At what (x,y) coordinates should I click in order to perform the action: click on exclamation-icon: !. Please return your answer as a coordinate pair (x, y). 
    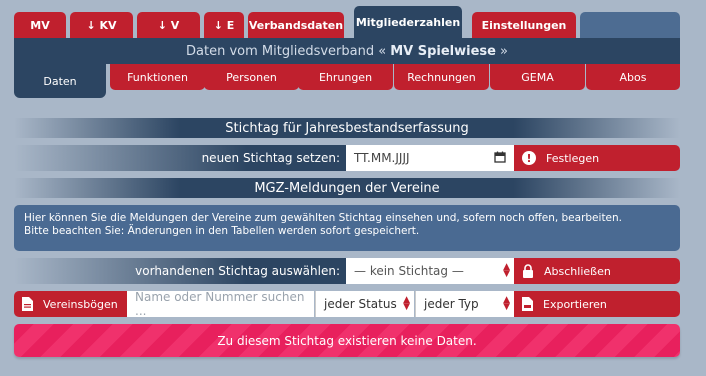
    Looking at the image, I should click on (529, 158).